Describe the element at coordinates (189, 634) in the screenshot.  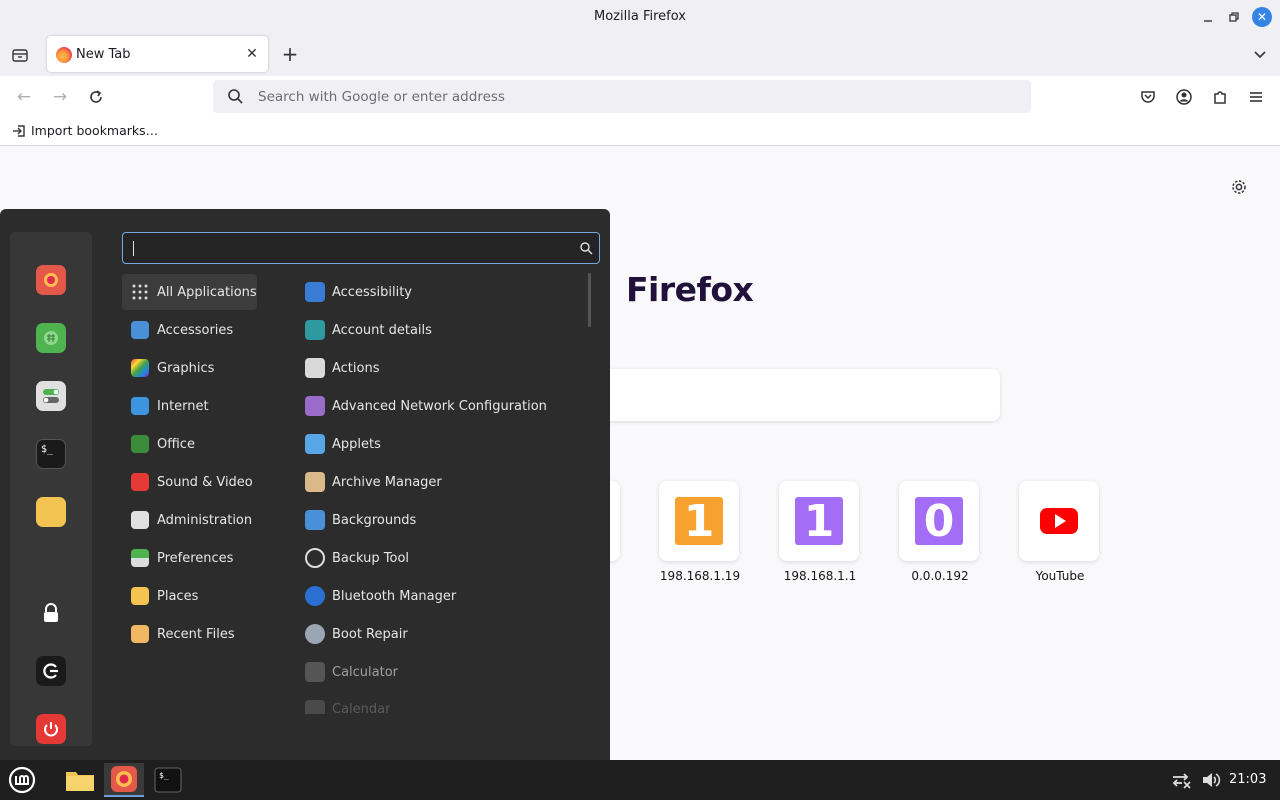
I see `category-recent-files: Recent Files` at that location.